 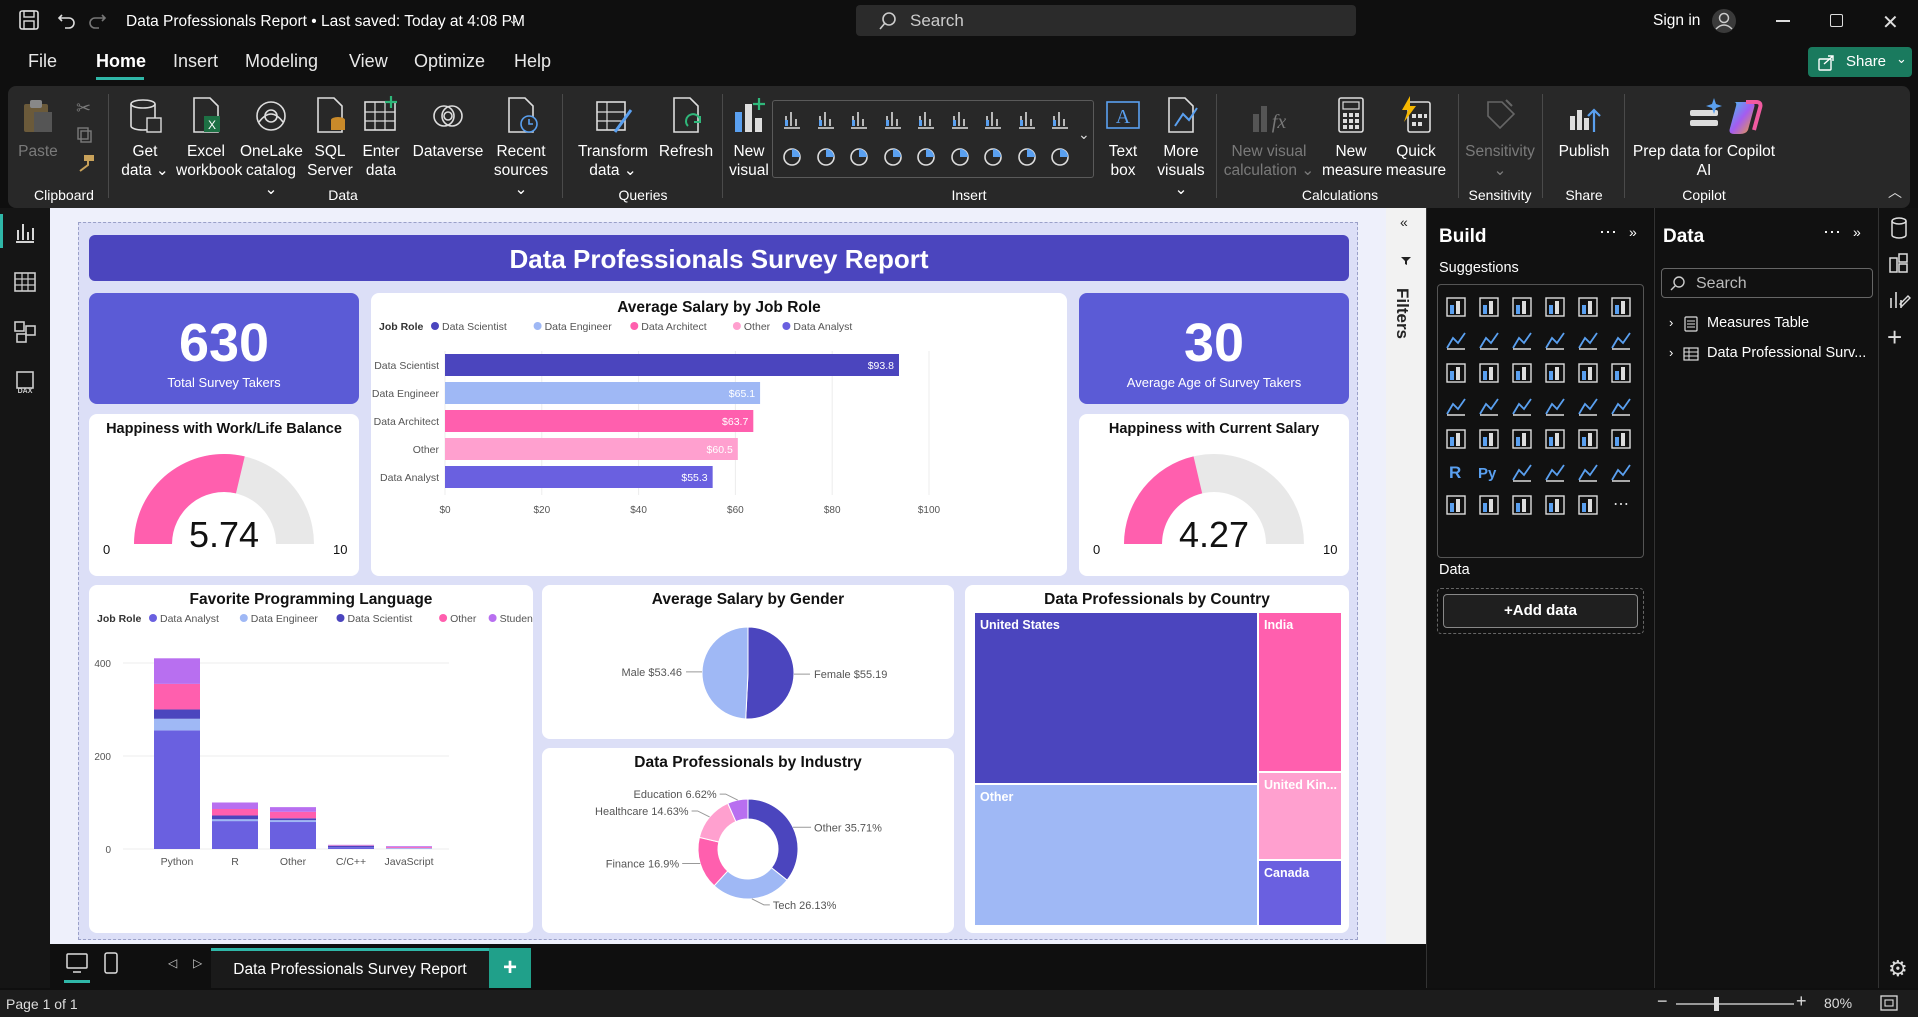 What do you see at coordinates (1555, 406) in the screenshot?
I see `shape-map-visual-icon` at bounding box center [1555, 406].